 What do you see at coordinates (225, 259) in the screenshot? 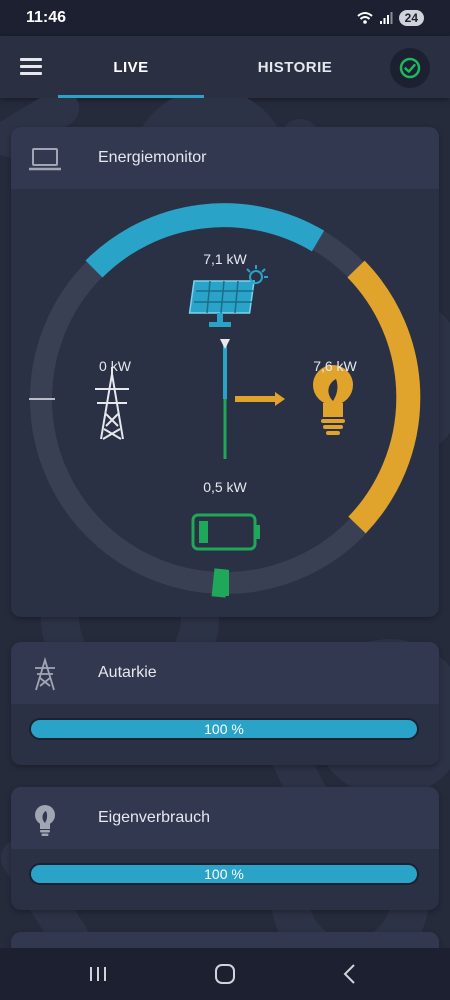
I see `solar-power-value: 7,1 kW` at bounding box center [225, 259].